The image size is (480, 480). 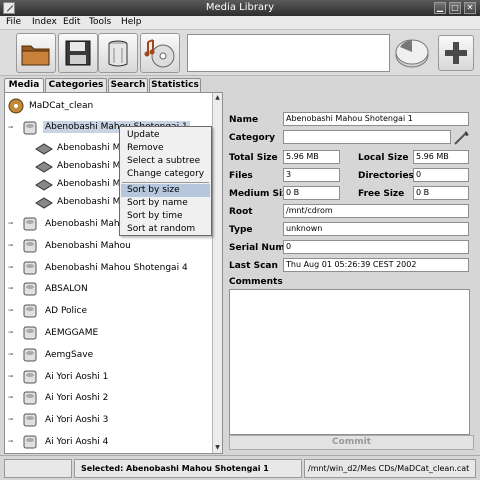 I want to click on open-button, so click(x=36, y=53).